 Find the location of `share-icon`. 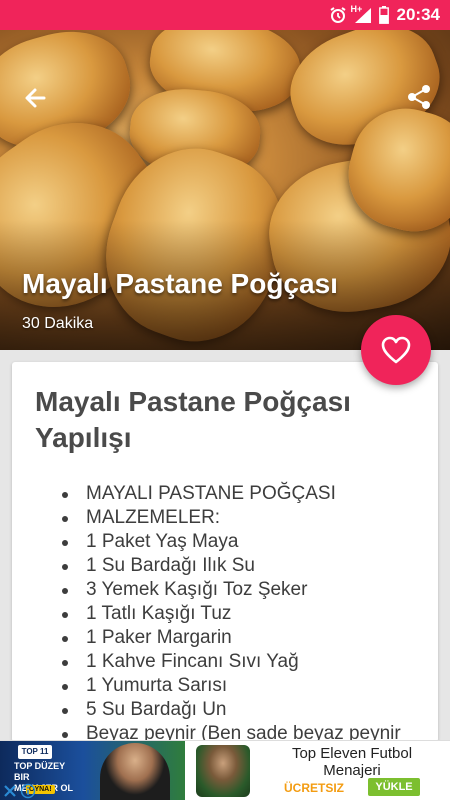

share-icon is located at coordinates (419, 97).